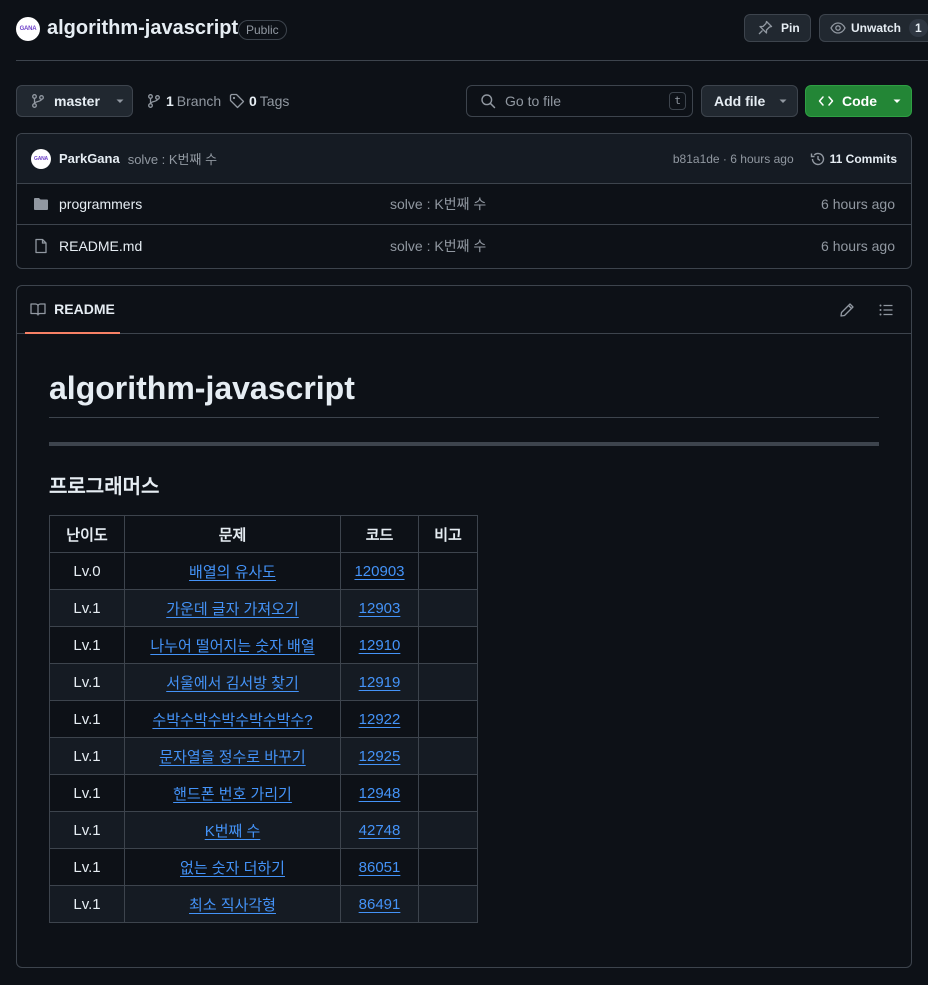  I want to click on problem-link: 없는 숫자 더하기, so click(232, 868).